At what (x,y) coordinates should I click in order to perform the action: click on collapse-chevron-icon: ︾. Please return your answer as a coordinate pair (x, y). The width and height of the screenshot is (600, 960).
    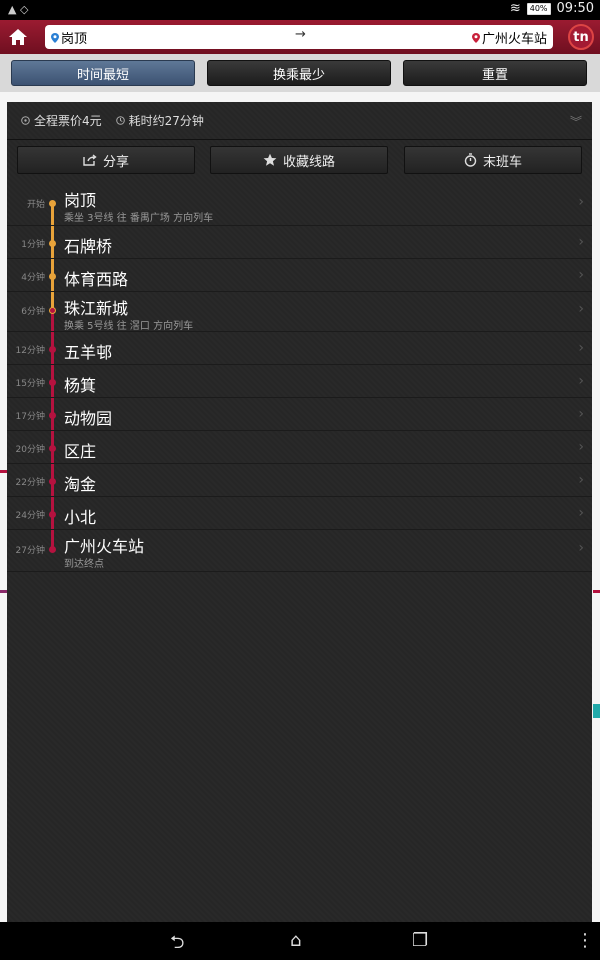
    Looking at the image, I should click on (576, 121).